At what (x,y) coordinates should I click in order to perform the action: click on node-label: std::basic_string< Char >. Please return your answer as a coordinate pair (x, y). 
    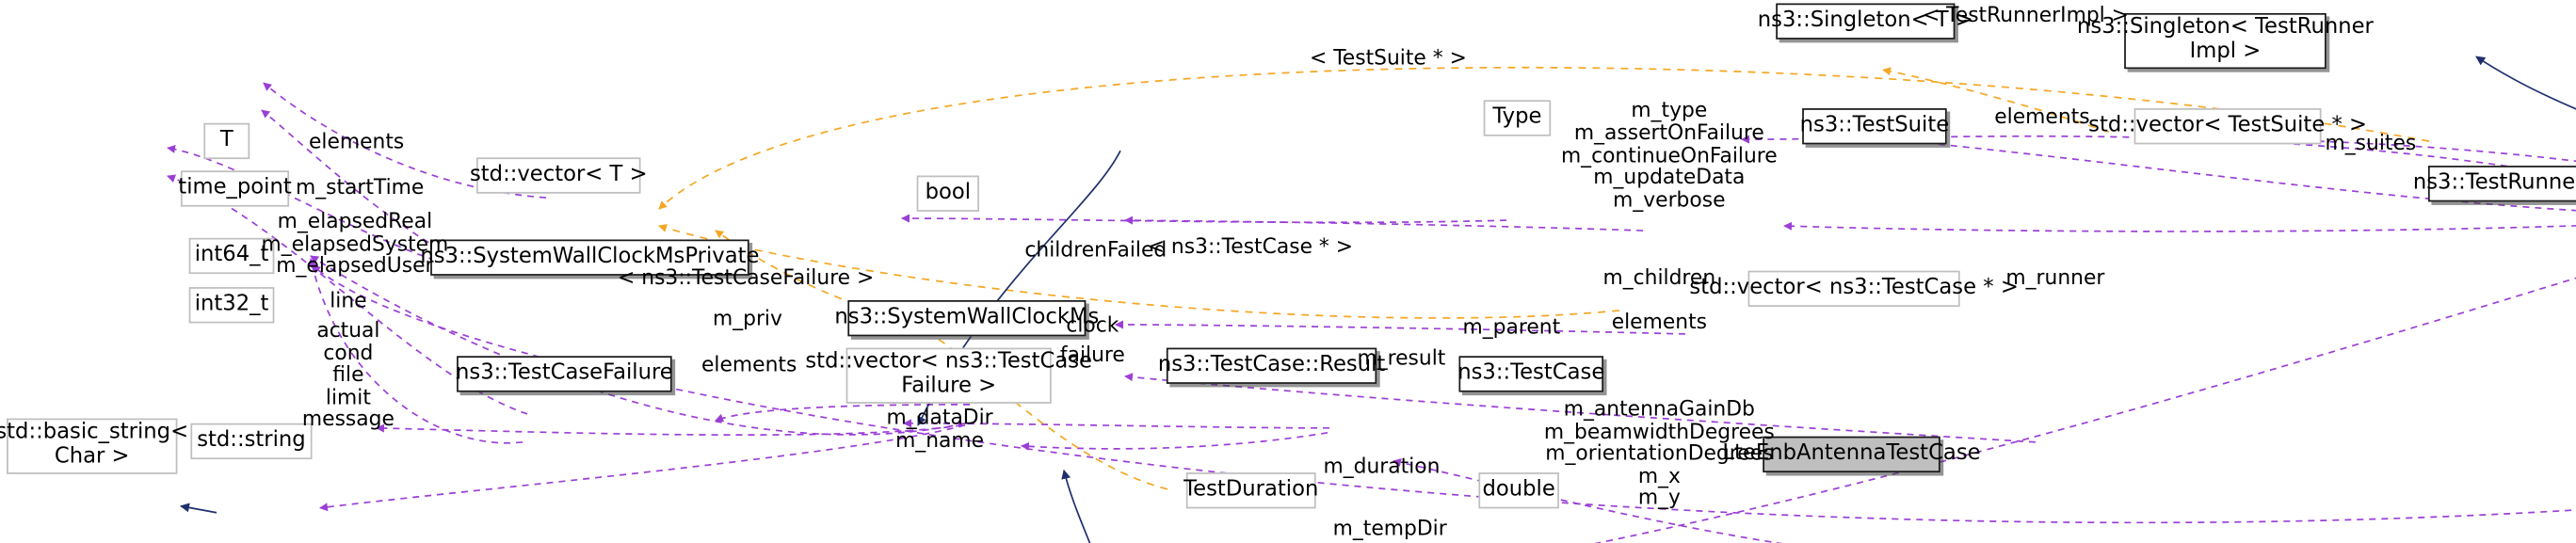
    Looking at the image, I should click on (94, 446).